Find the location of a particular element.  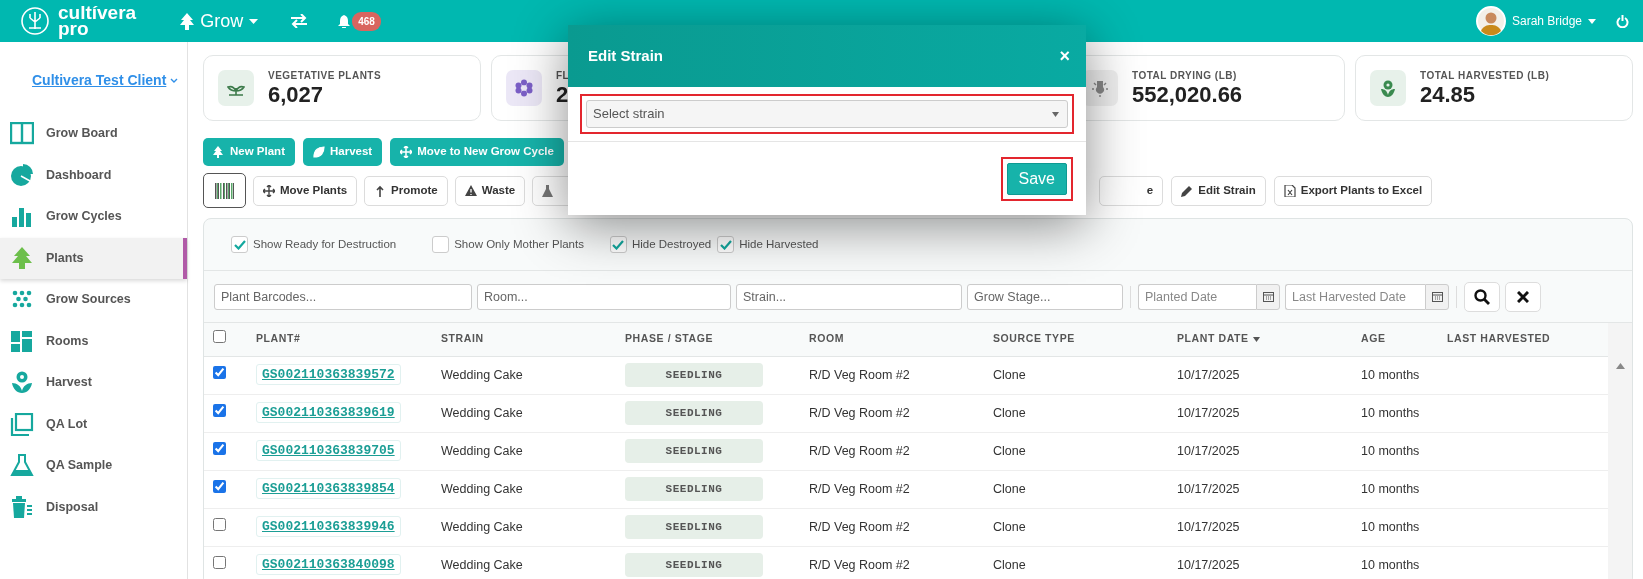

stat-value: 2 is located at coordinates (563, 95).